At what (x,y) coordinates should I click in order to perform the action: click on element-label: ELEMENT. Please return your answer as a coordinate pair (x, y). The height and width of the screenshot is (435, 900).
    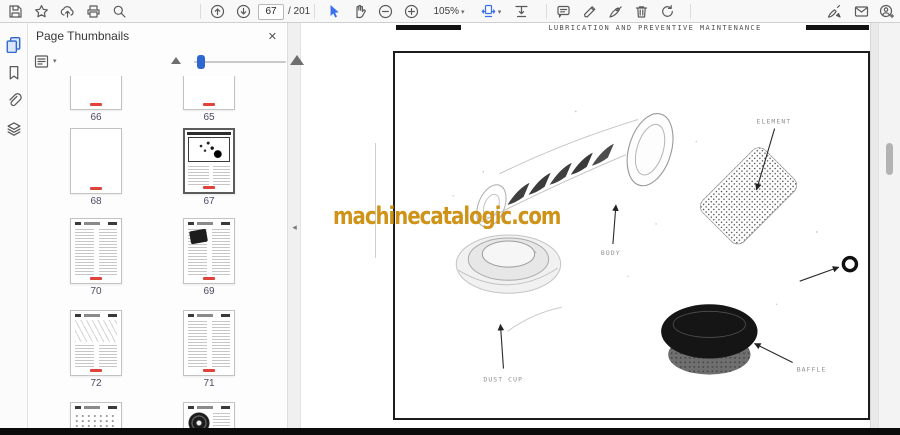
    Looking at the image, I should click on (774, 122).